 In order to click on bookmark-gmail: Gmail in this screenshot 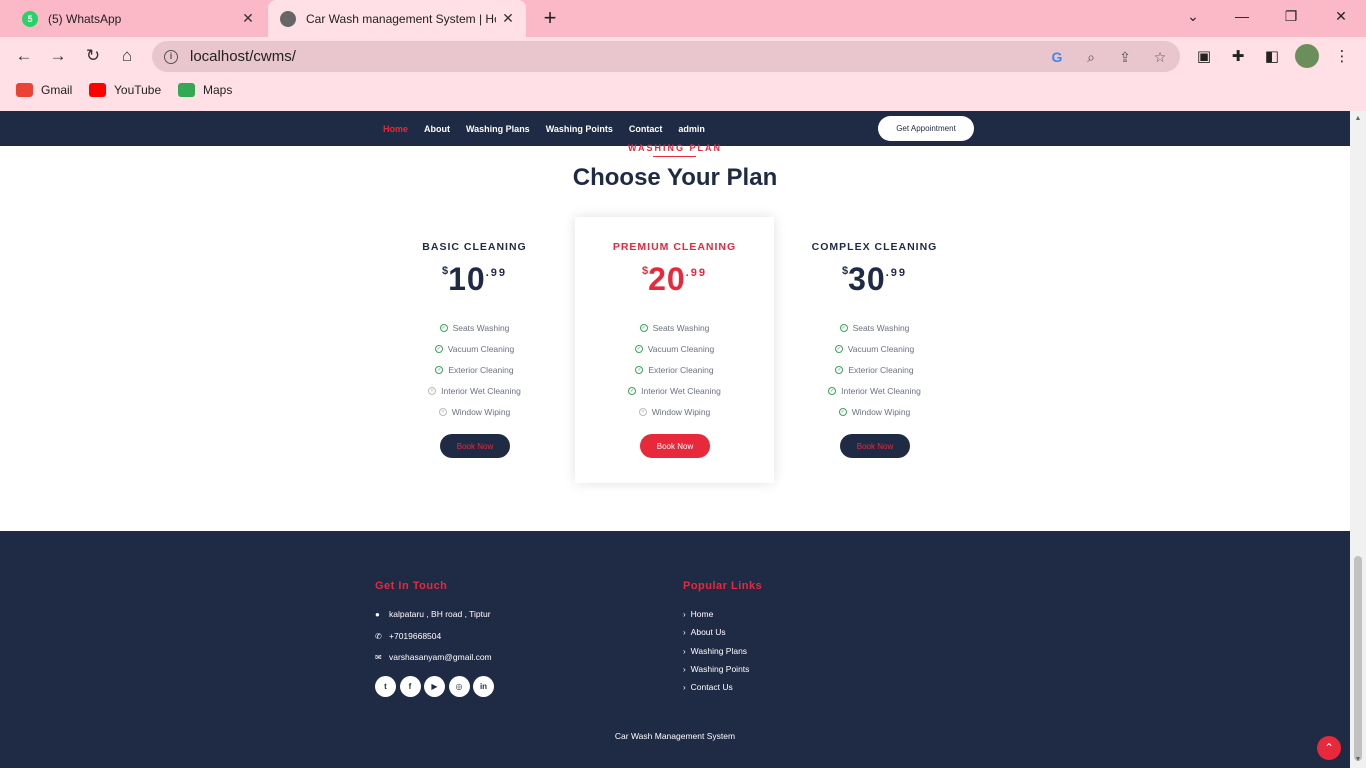, I will do `click(44, 90)`.